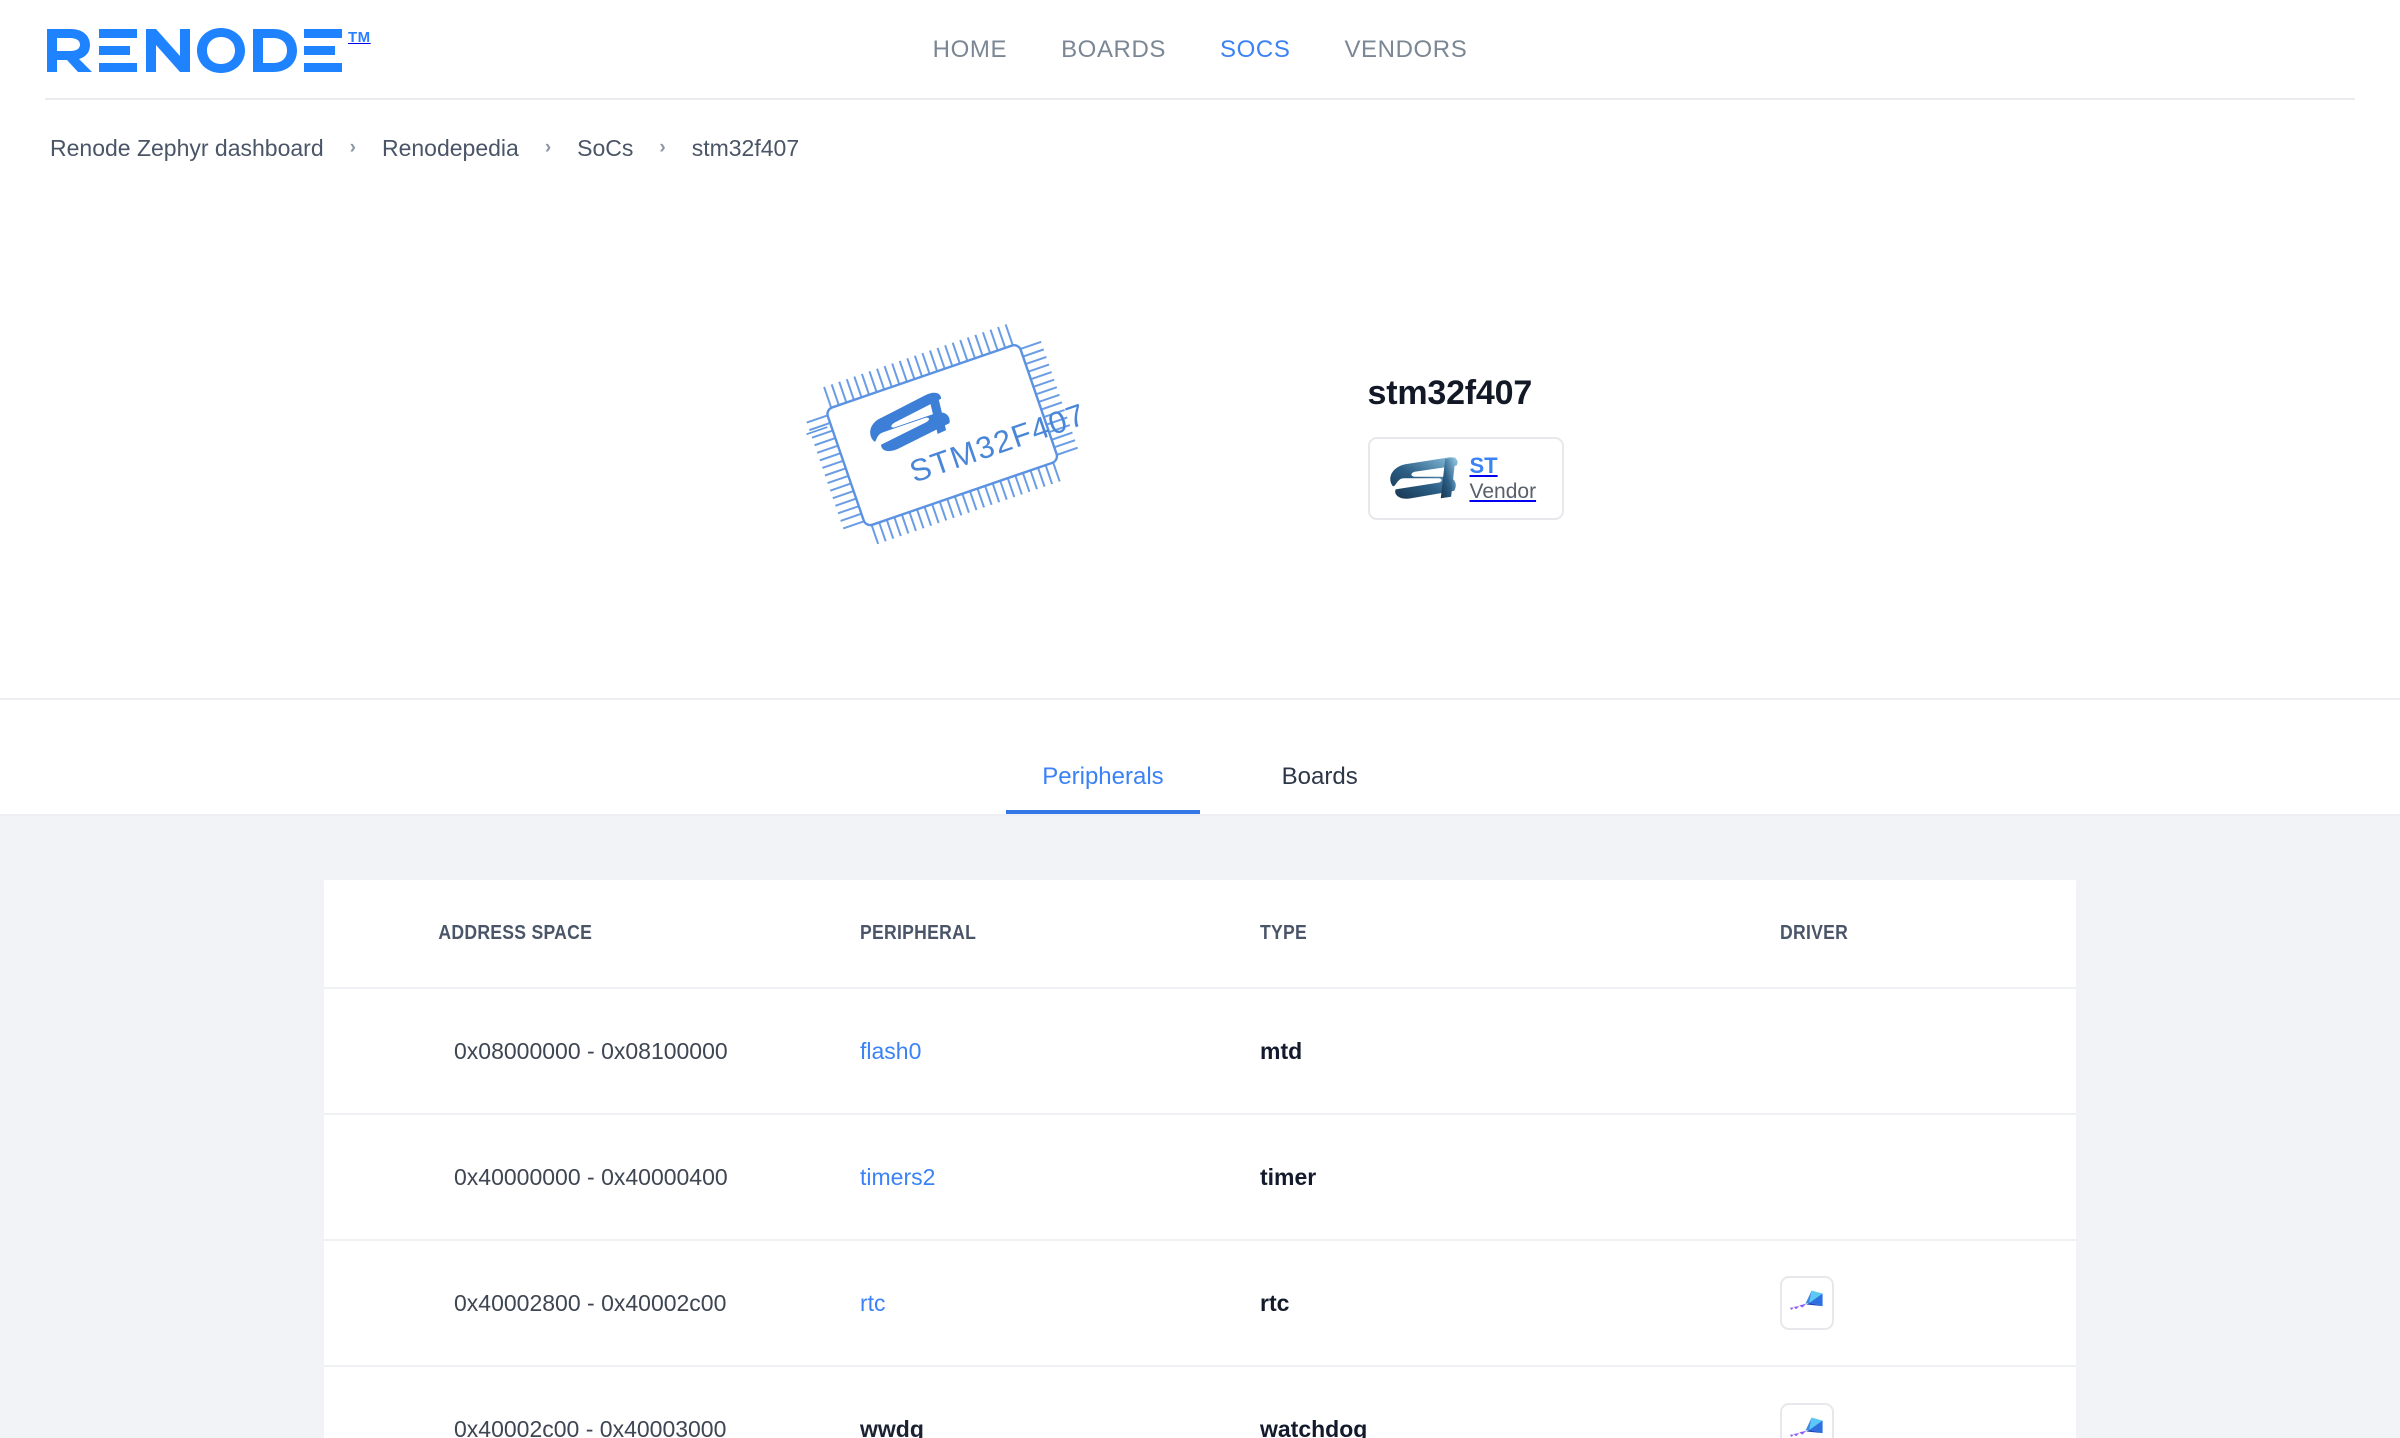 The image size is (2400, 1438). I want to click on cell-type: rtc, so click(1275, 1302).